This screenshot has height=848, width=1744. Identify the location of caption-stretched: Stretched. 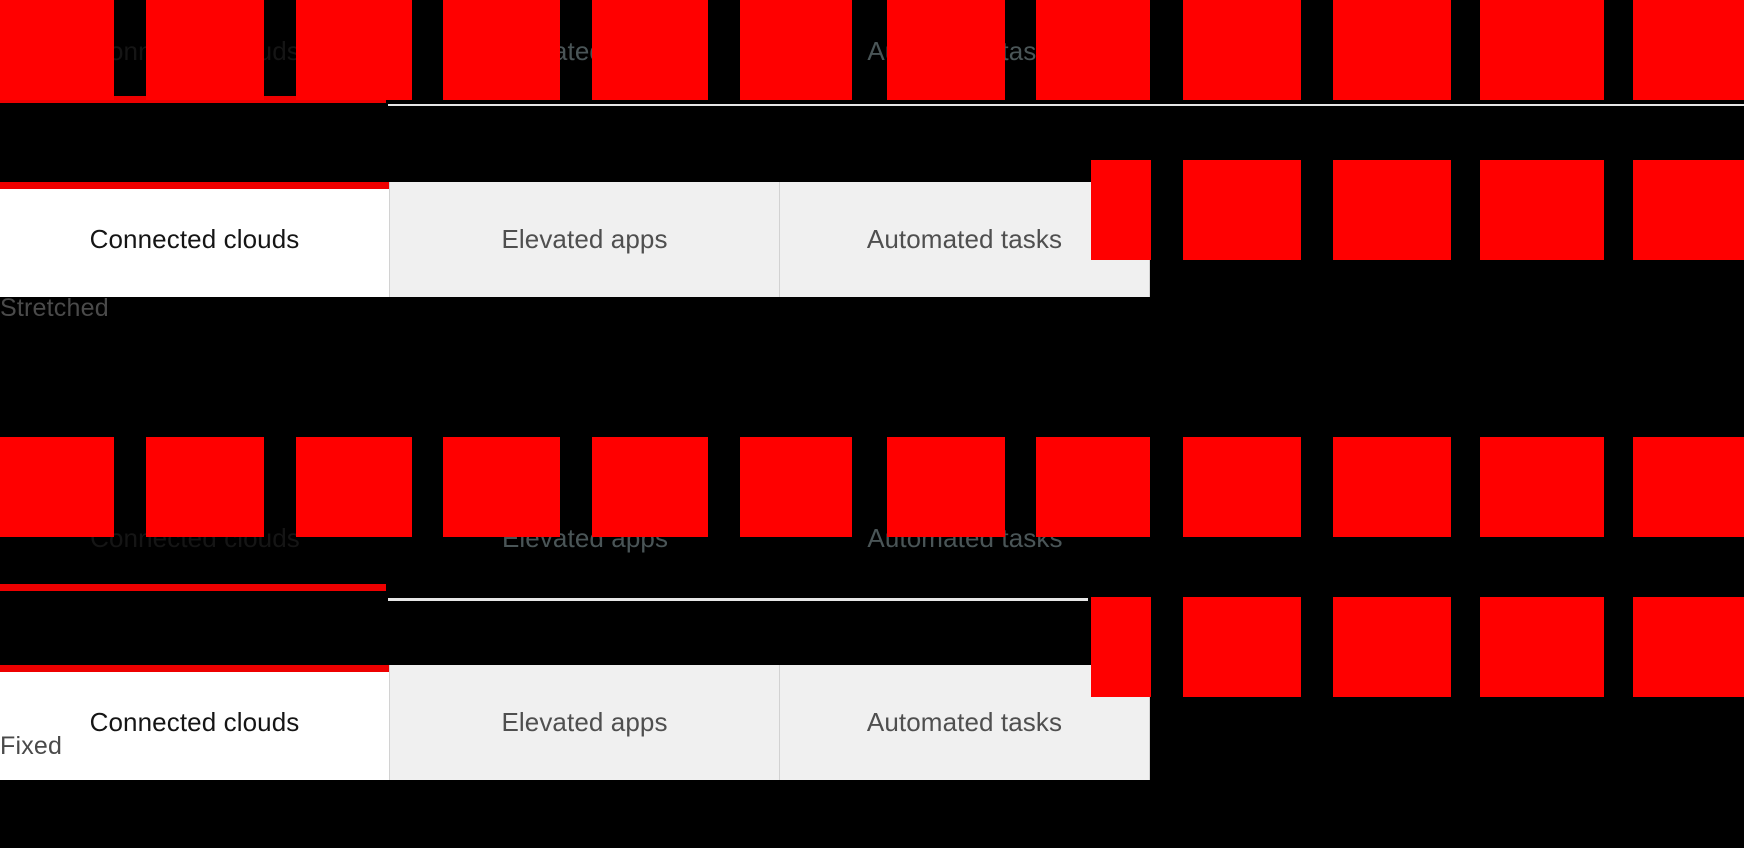
(54, 308).